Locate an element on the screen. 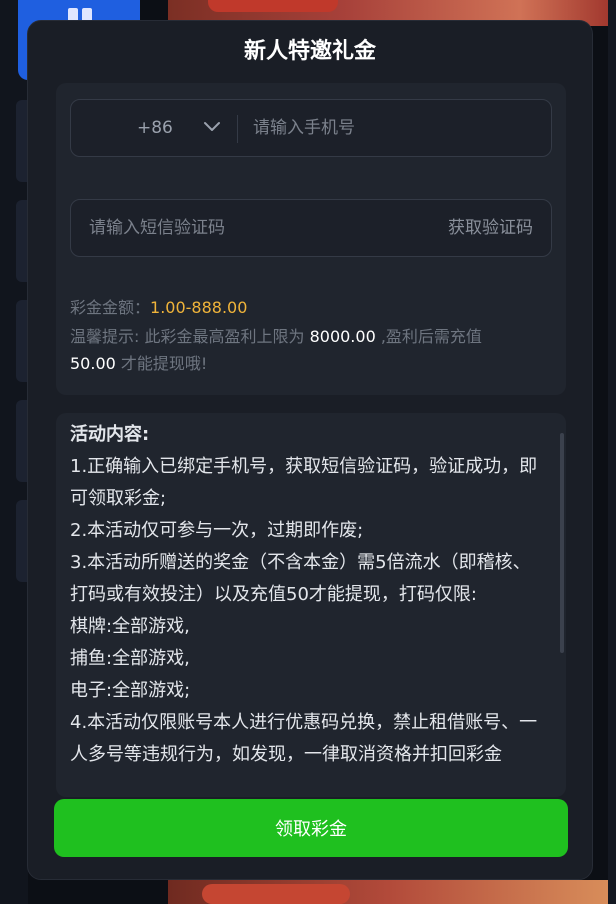 Image resolution: width=616 pixels, height=904 pixels. description-heading: 活动内容: is located at coordinates (110, 434).